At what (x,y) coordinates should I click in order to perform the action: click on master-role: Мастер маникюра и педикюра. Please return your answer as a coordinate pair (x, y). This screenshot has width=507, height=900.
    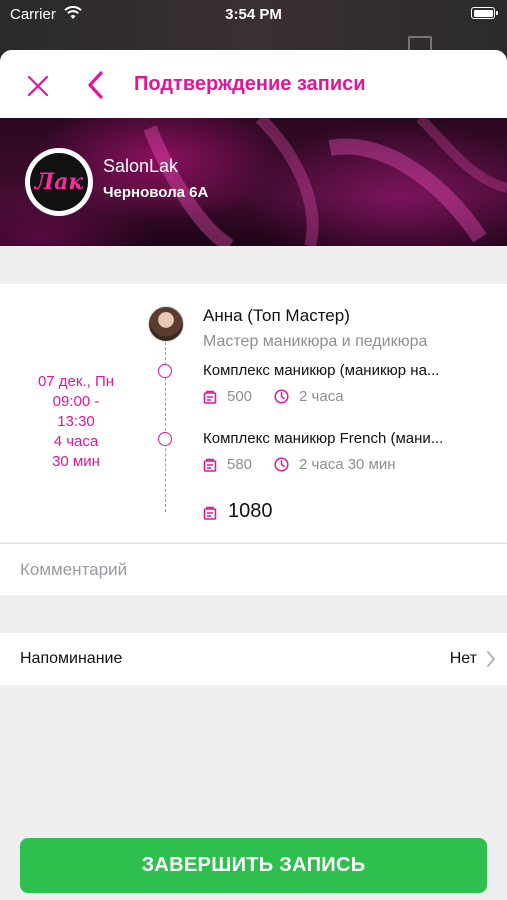
    Looking at the image, I should click on (315, 341).